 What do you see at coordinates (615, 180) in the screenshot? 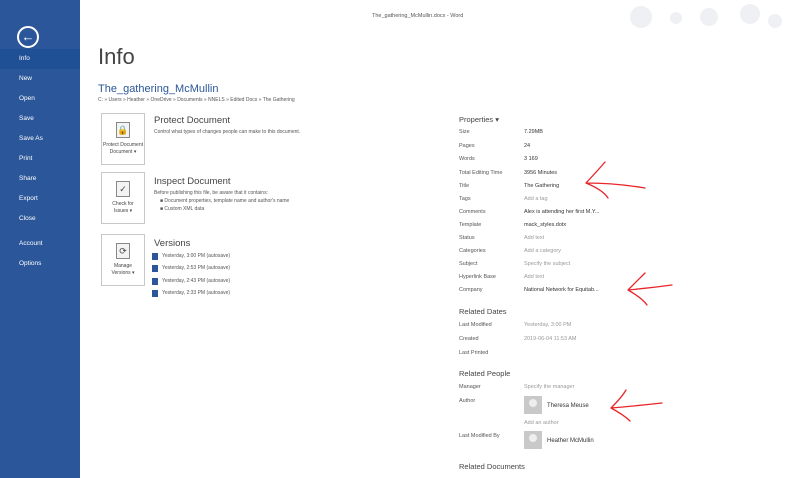
I see `annotation-arrow-title` at bounding box center [615, 180].